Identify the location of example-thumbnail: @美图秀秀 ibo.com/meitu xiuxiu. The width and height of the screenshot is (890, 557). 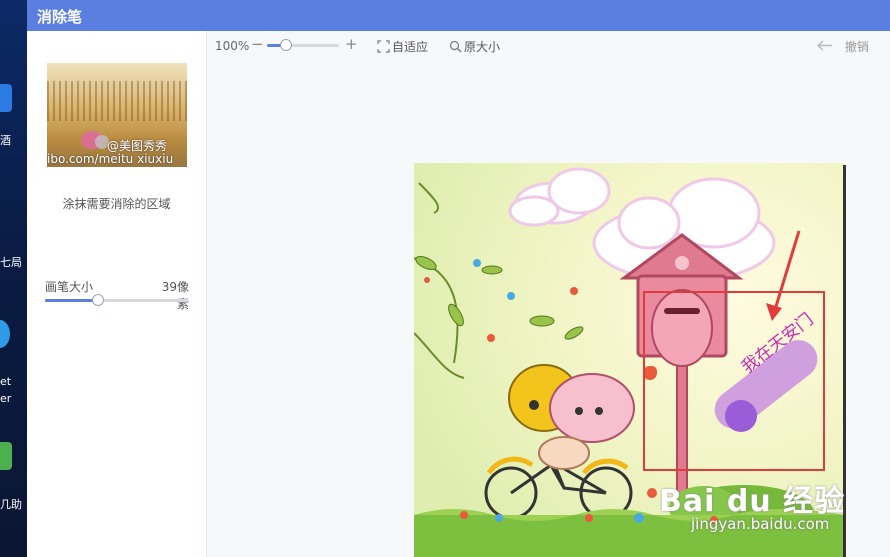
(117, 115).